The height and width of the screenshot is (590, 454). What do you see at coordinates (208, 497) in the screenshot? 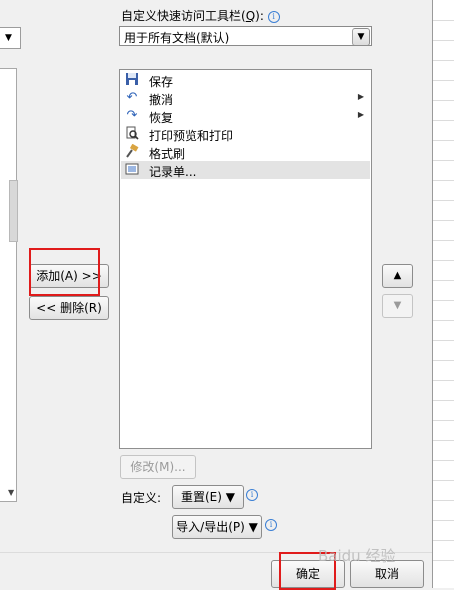
I see `reset-button: 重置(E) ▼` at bounding box center [208, 497].